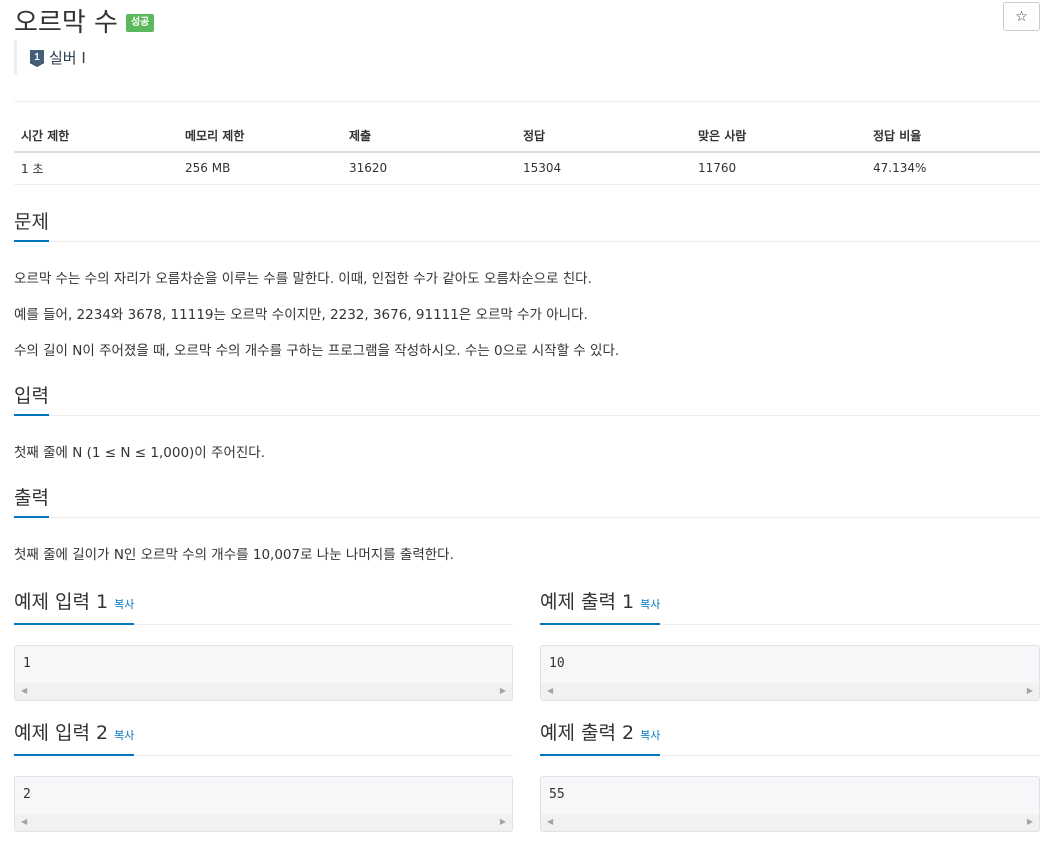 This screenshot has height=854, width=1063. Describe the element at coordinates (27, 794) in the screenshot. I see `sample-input-2-value: 2` at that location.